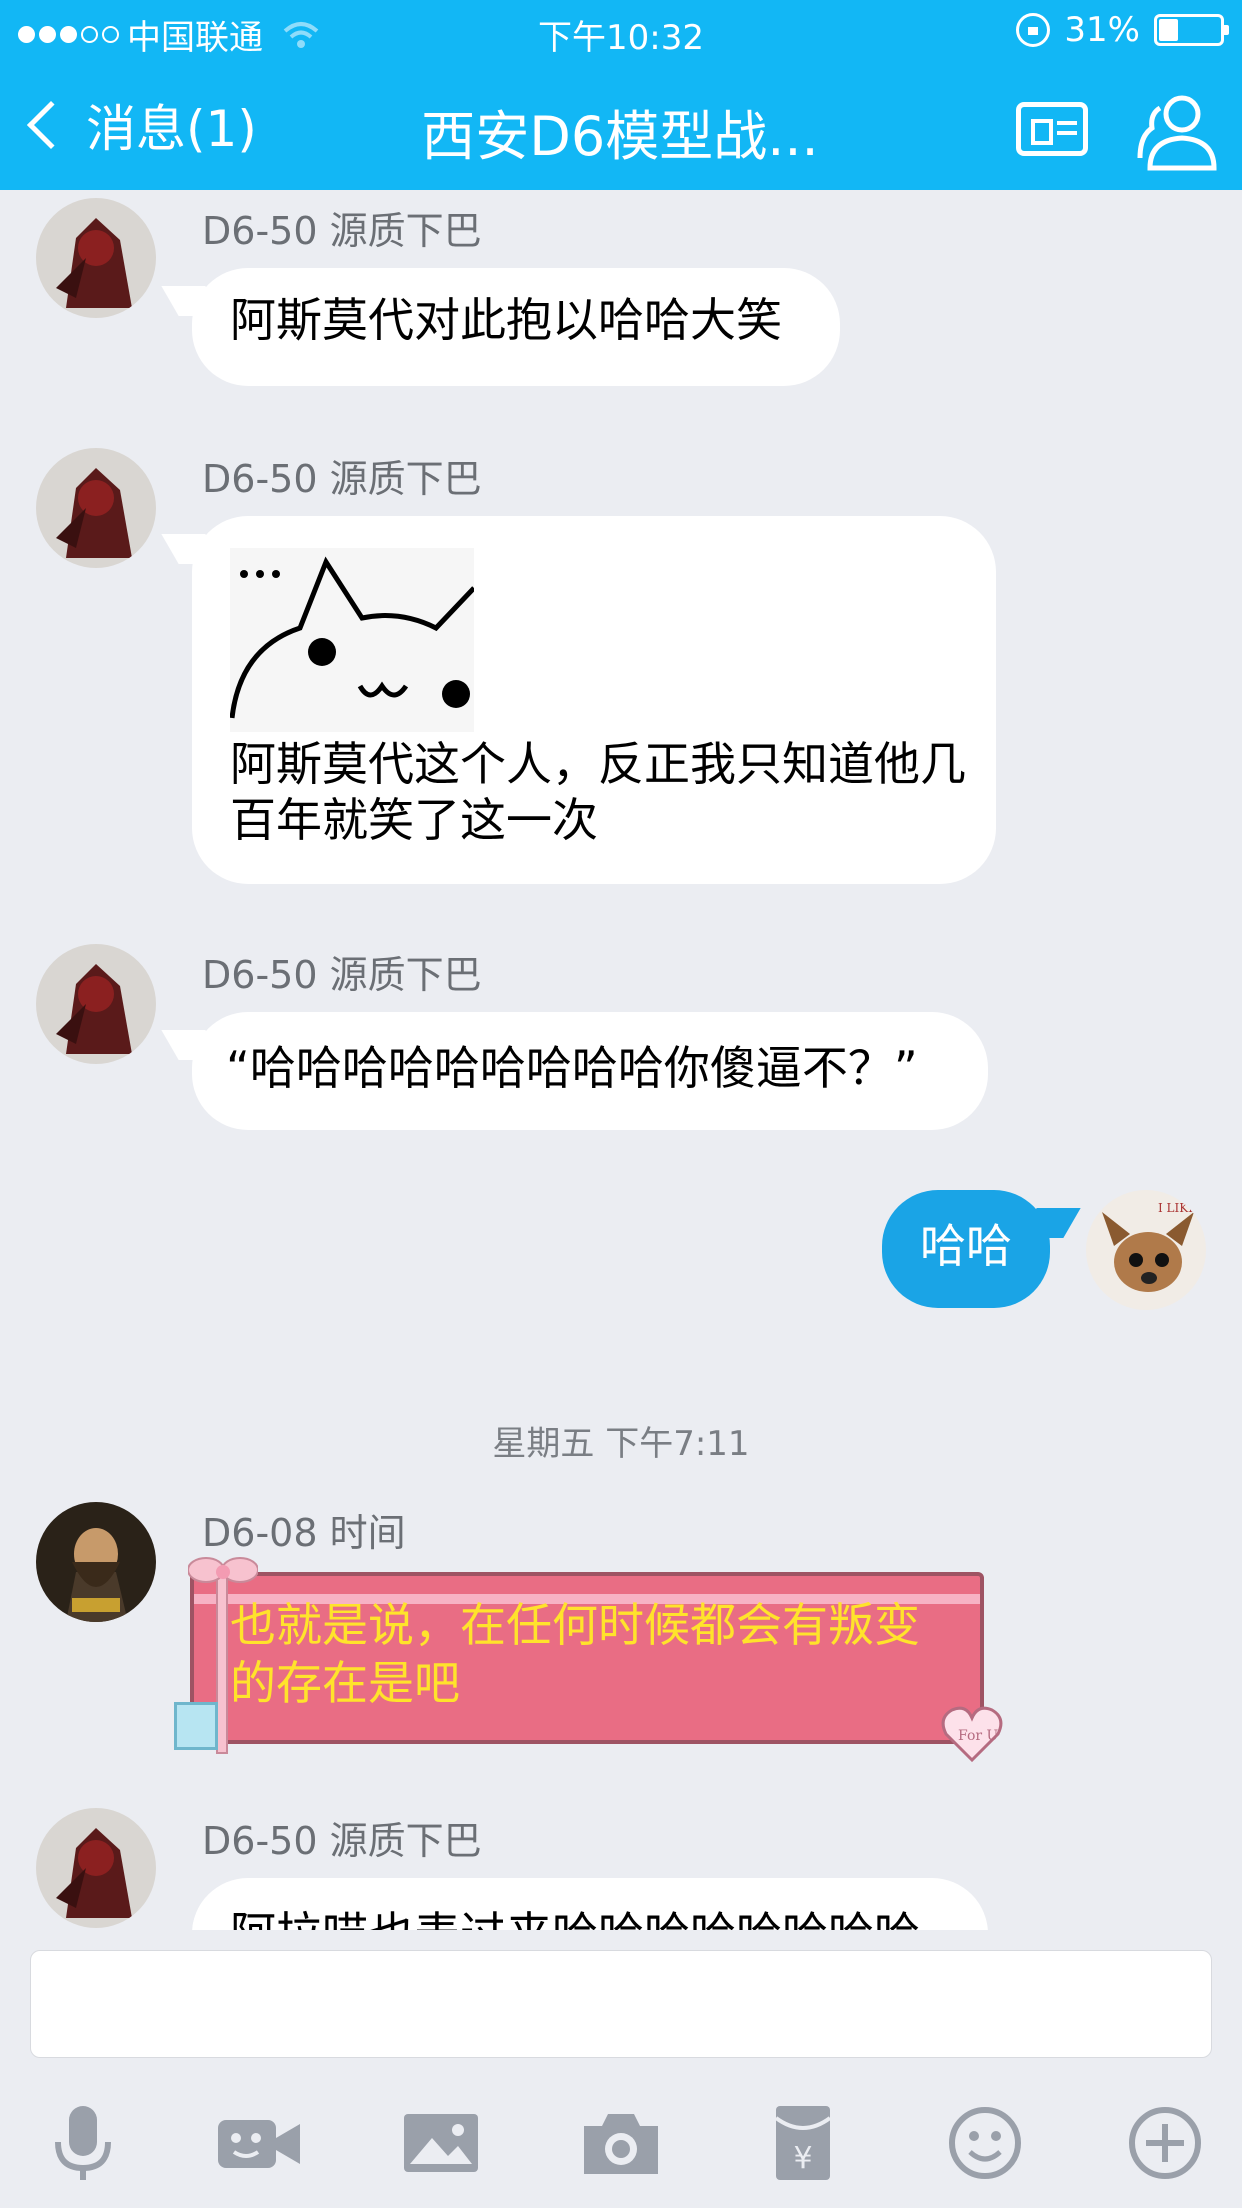 The width and height of the screenshot is (1242, 2208). Describe the element at coordinates (621, 2069) in the screenshot. I see `input-bar: ¥` at that location.